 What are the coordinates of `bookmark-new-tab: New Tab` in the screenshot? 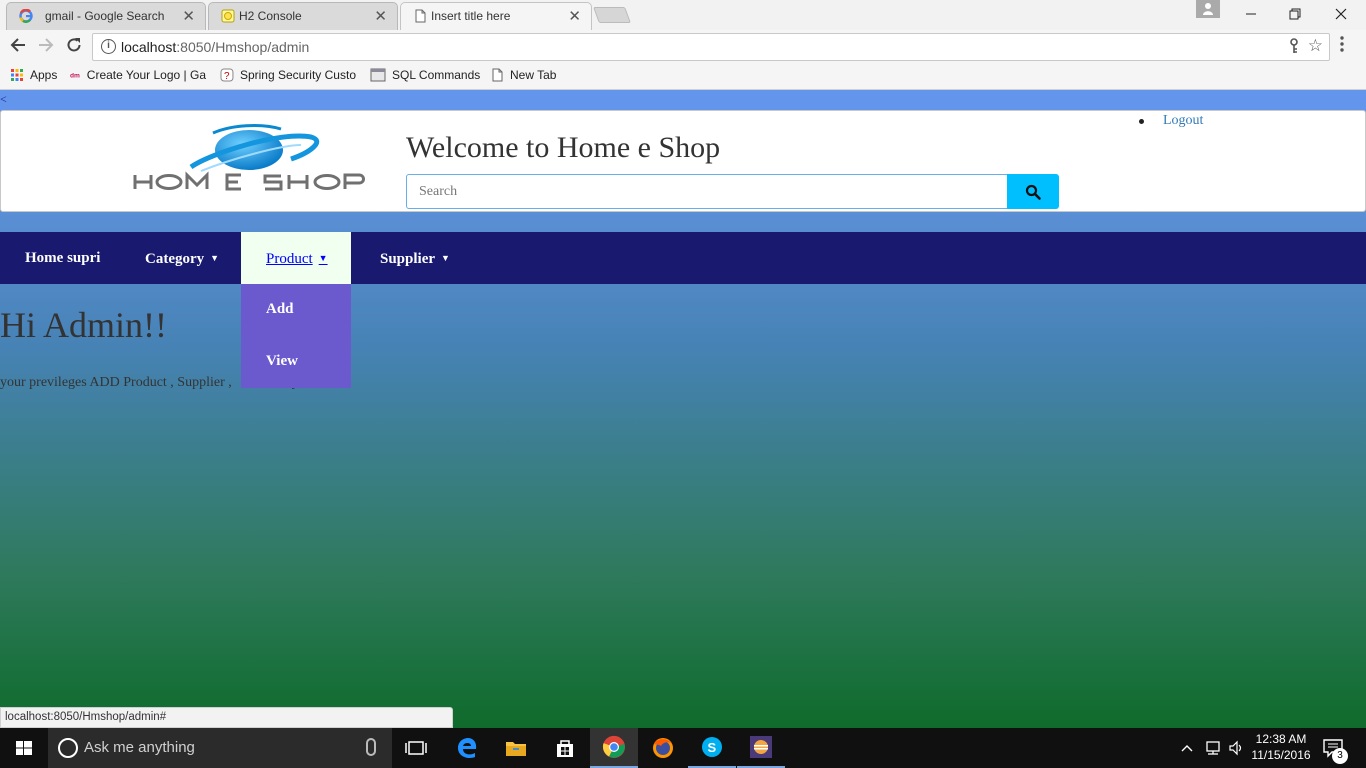 It's located at (523, 75).